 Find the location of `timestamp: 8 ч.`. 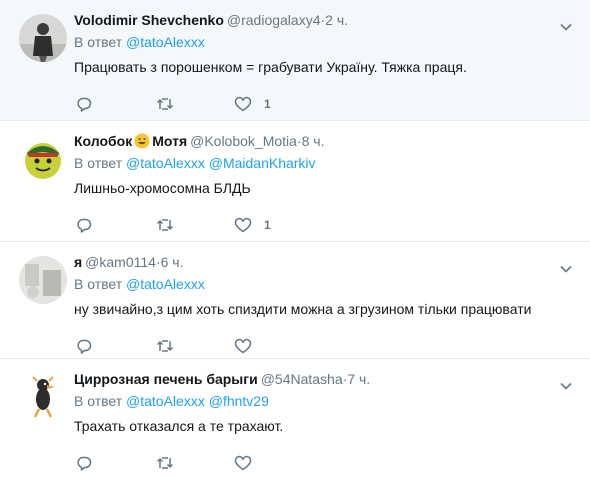

timestamp: 8 ч. is located at coordinates (313, 141).